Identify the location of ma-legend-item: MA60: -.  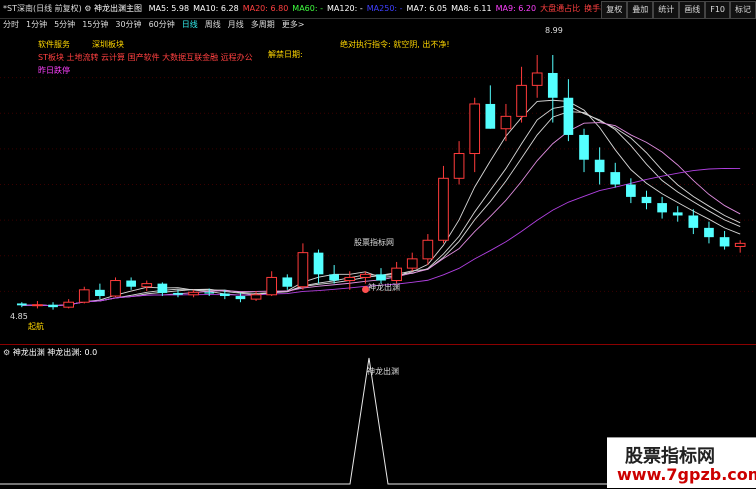
(307, 8).